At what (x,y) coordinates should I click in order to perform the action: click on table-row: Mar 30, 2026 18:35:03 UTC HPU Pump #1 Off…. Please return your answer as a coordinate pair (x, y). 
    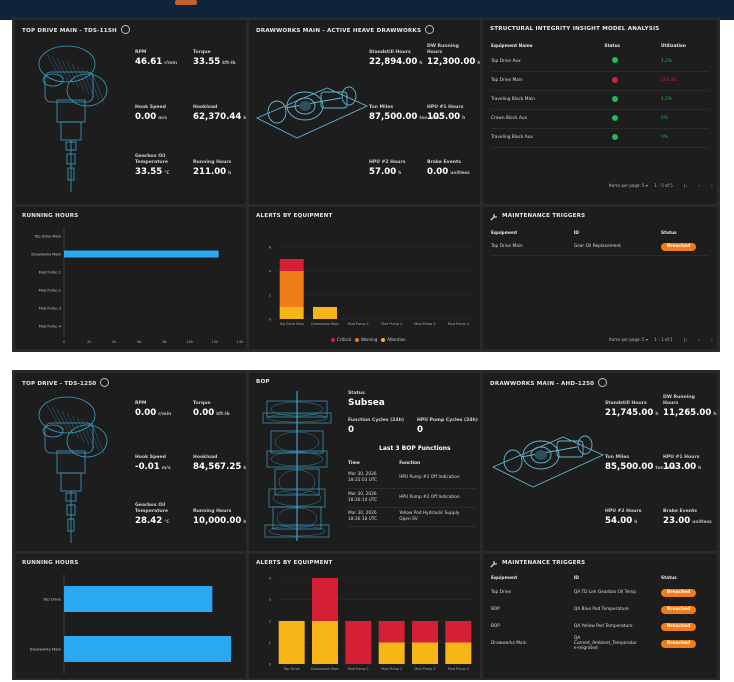
    Looking at the image, I should click on (412, 479).